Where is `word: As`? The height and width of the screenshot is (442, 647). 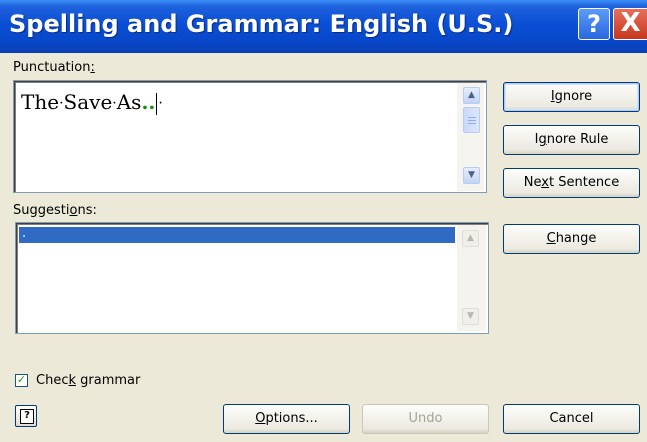 word: As is located at coordinates (129, 102).